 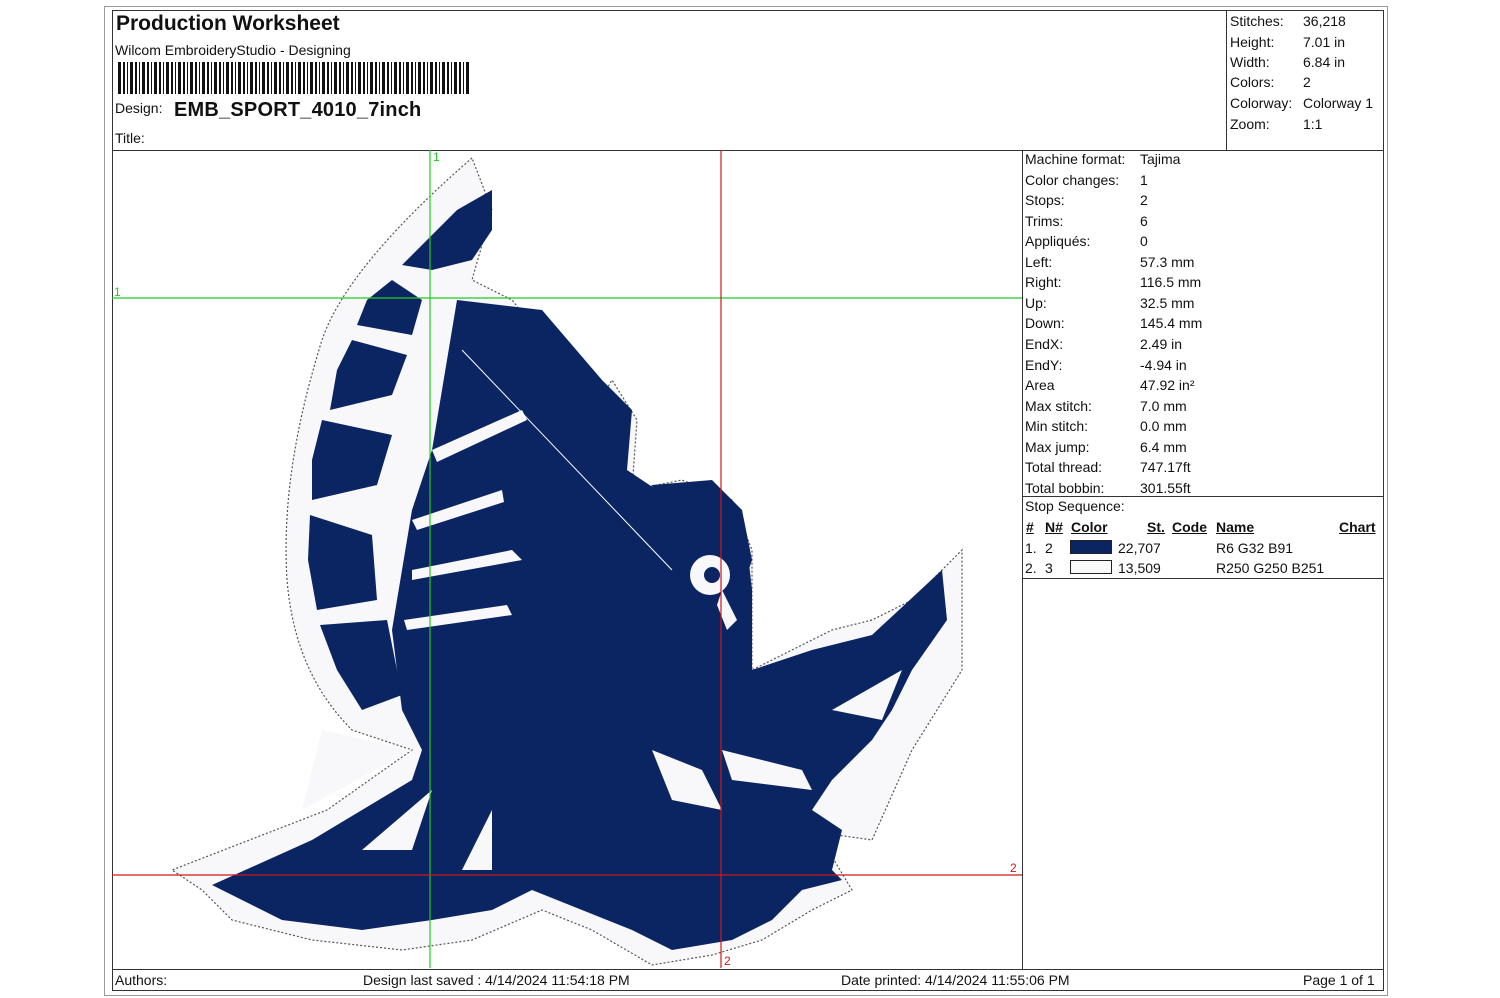 I want to click on summary-value: Colorway 1, so click(x=1338, y=103).